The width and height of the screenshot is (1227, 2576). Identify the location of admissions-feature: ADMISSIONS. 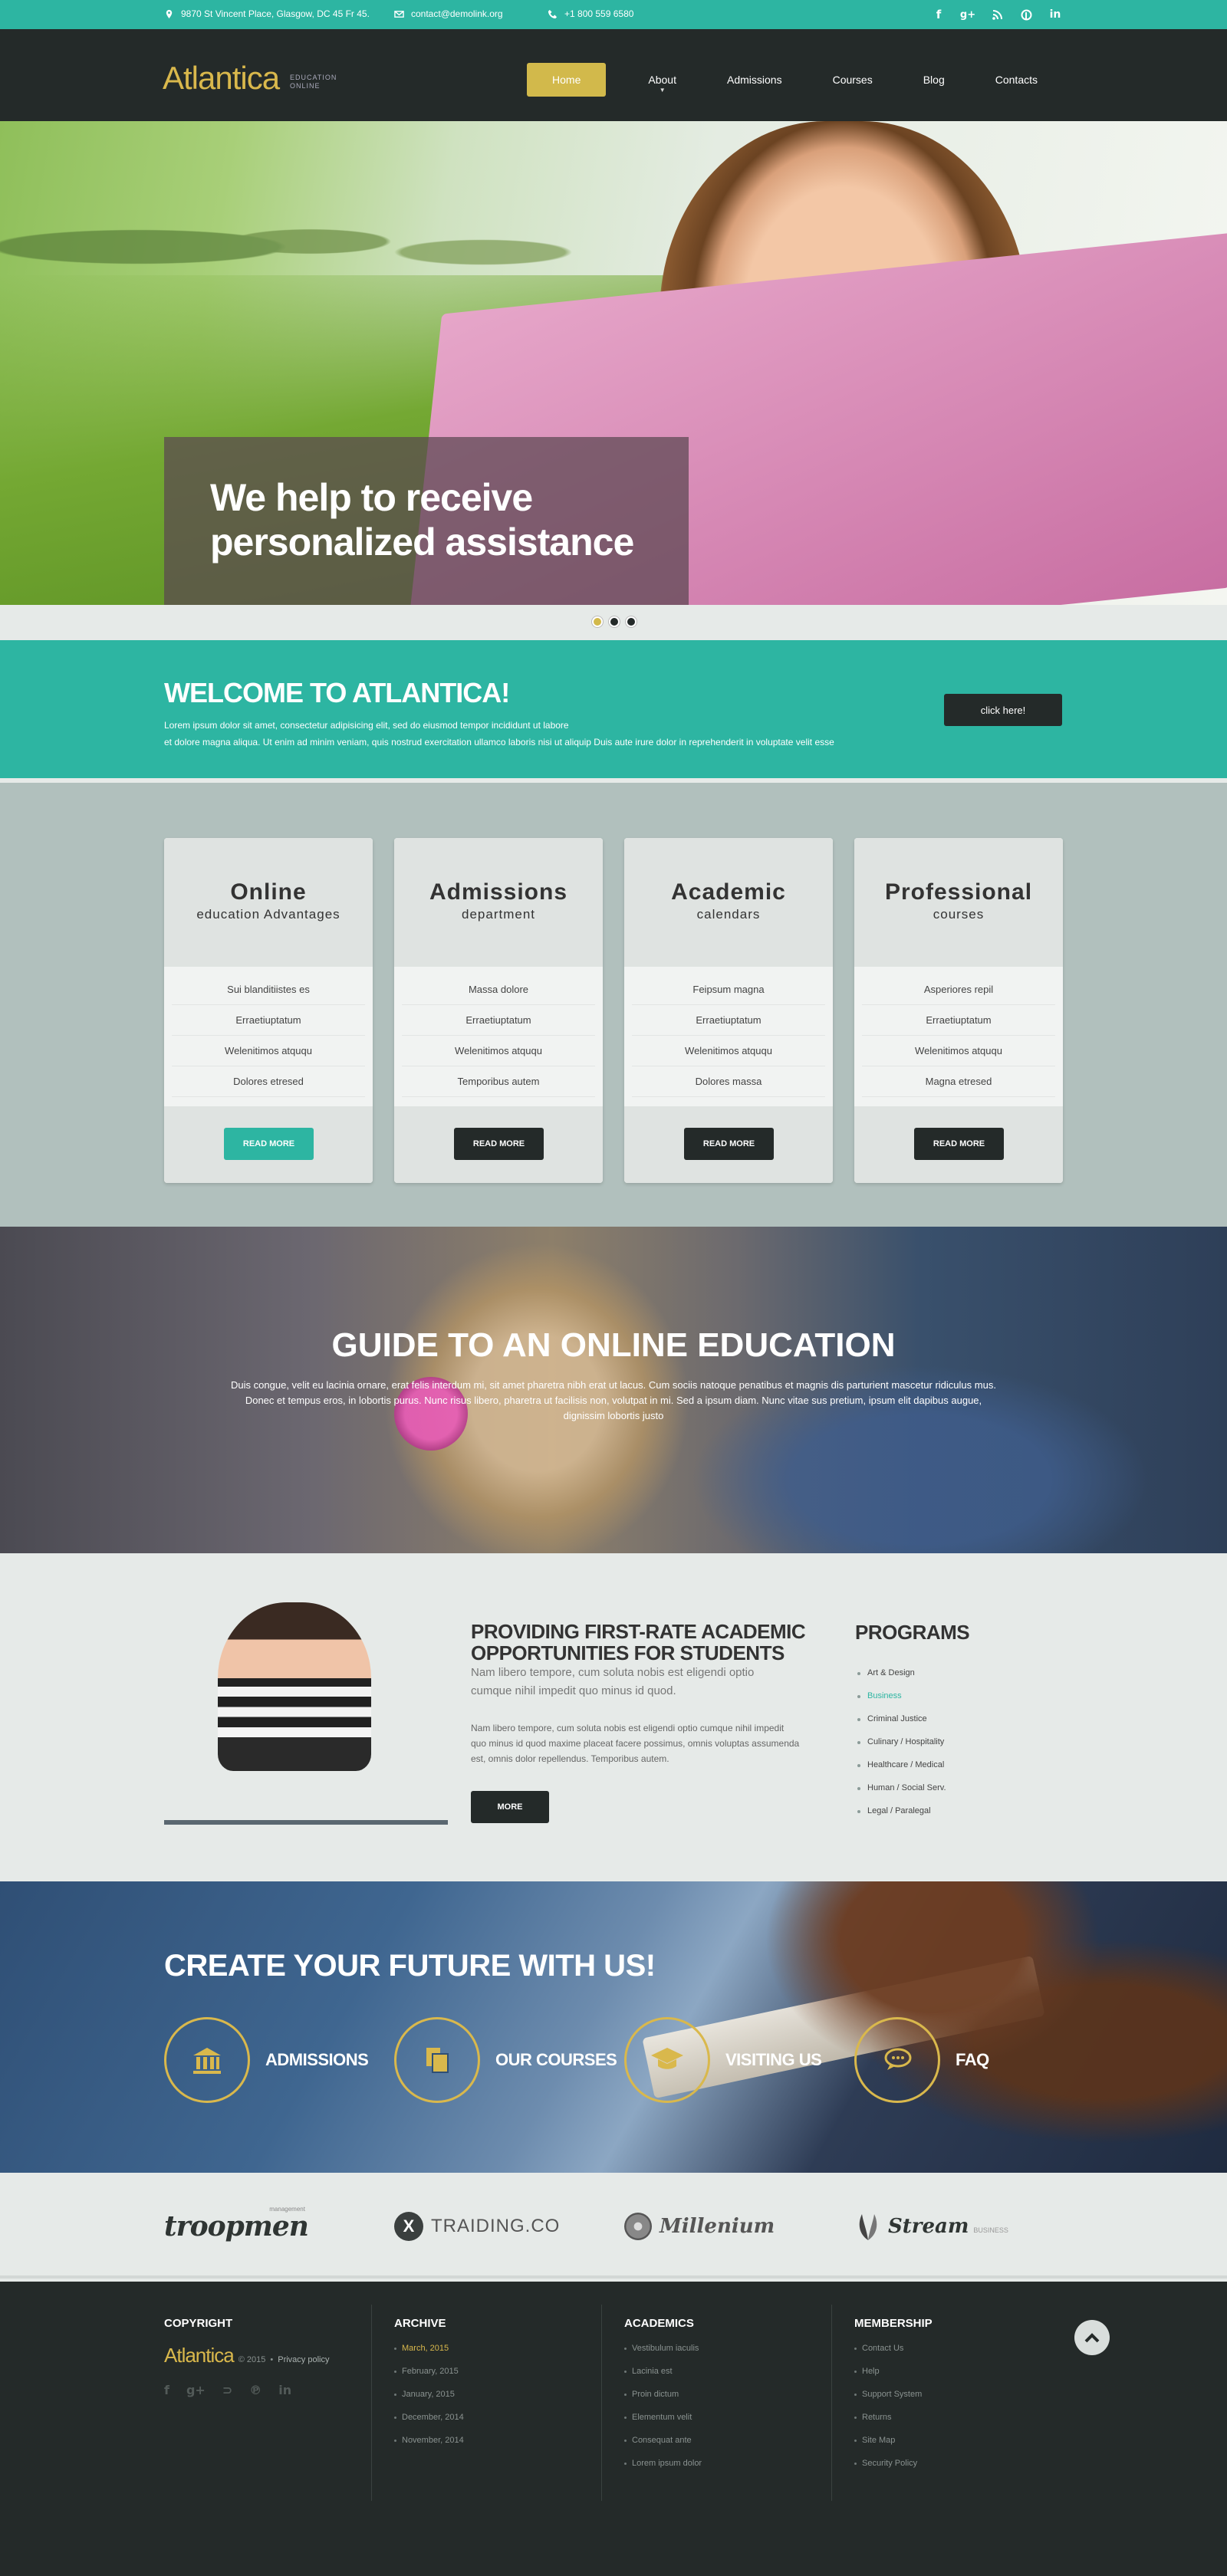
(266, 2060).